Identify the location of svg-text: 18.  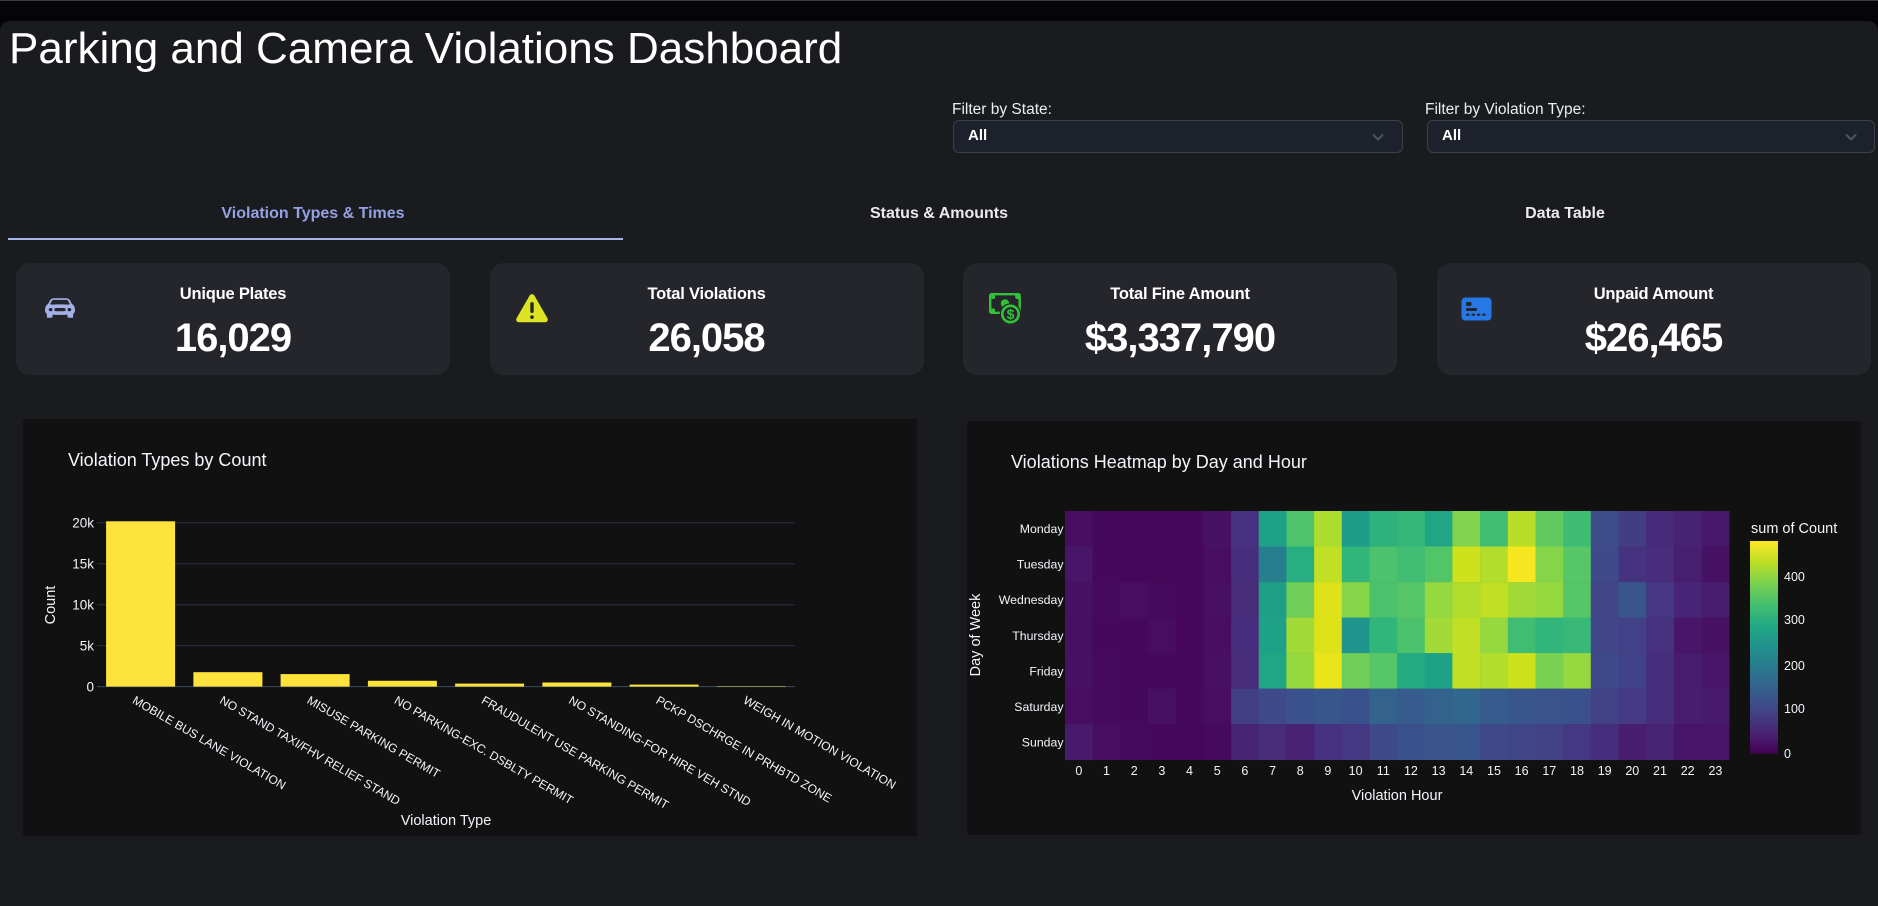
(1577, 771).